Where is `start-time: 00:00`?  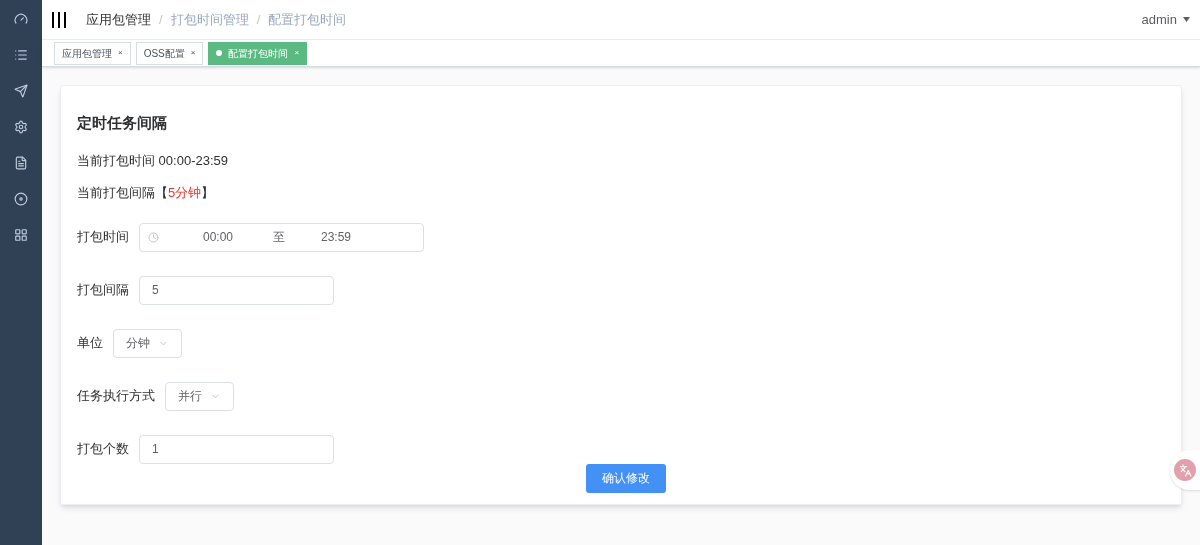 start-time: 00:00 is located at coordinates (219, 237).